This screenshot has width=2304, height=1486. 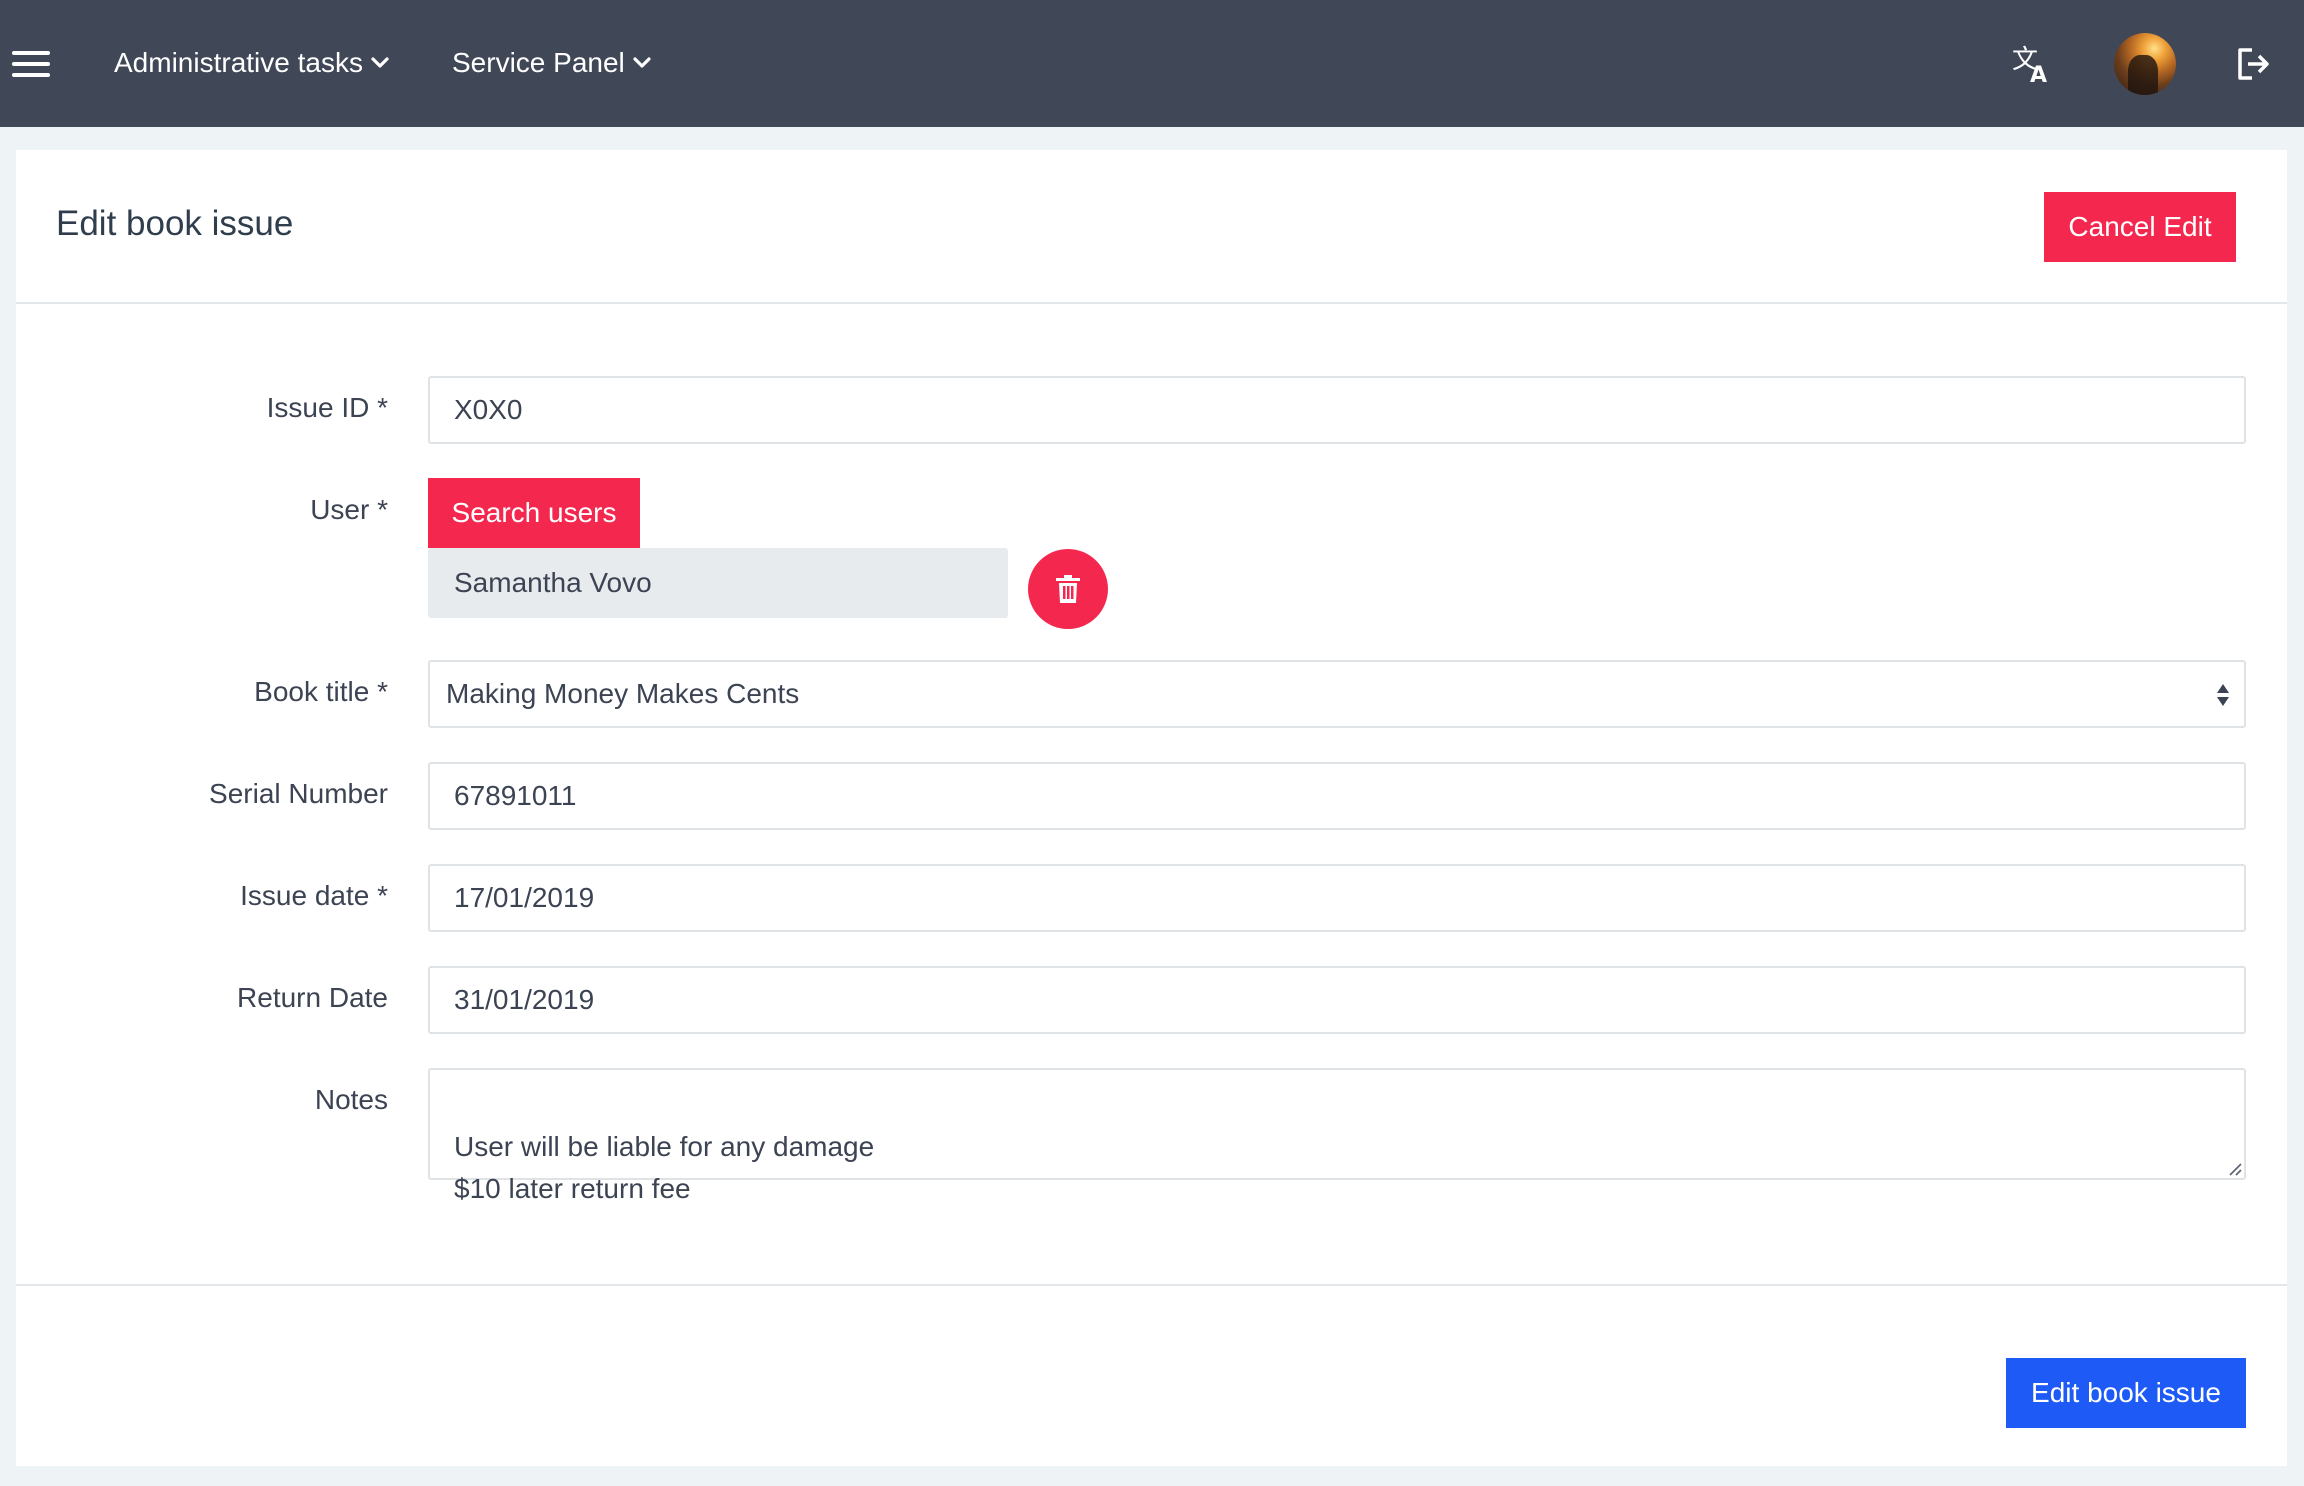 I want to click on return-date-input: 31/01/2019, so click(x=1337, y=1000).